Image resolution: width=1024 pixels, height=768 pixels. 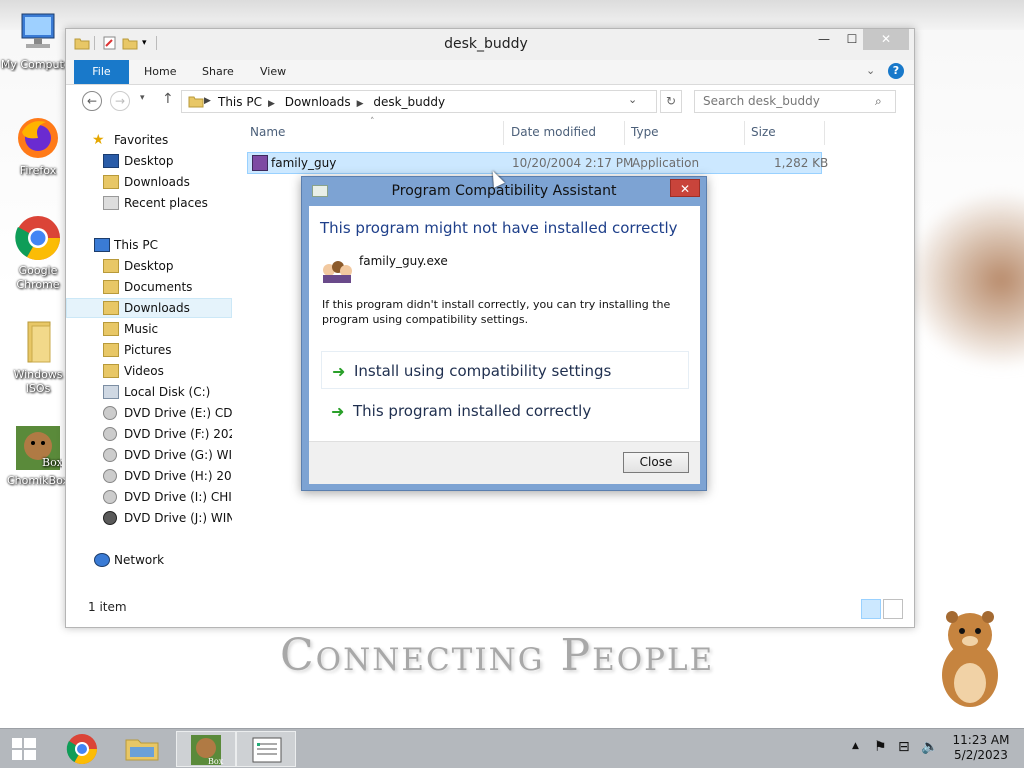 I want to click on system-clock: 11:23 AM 5/2/2023, so click(x=981, y=748).